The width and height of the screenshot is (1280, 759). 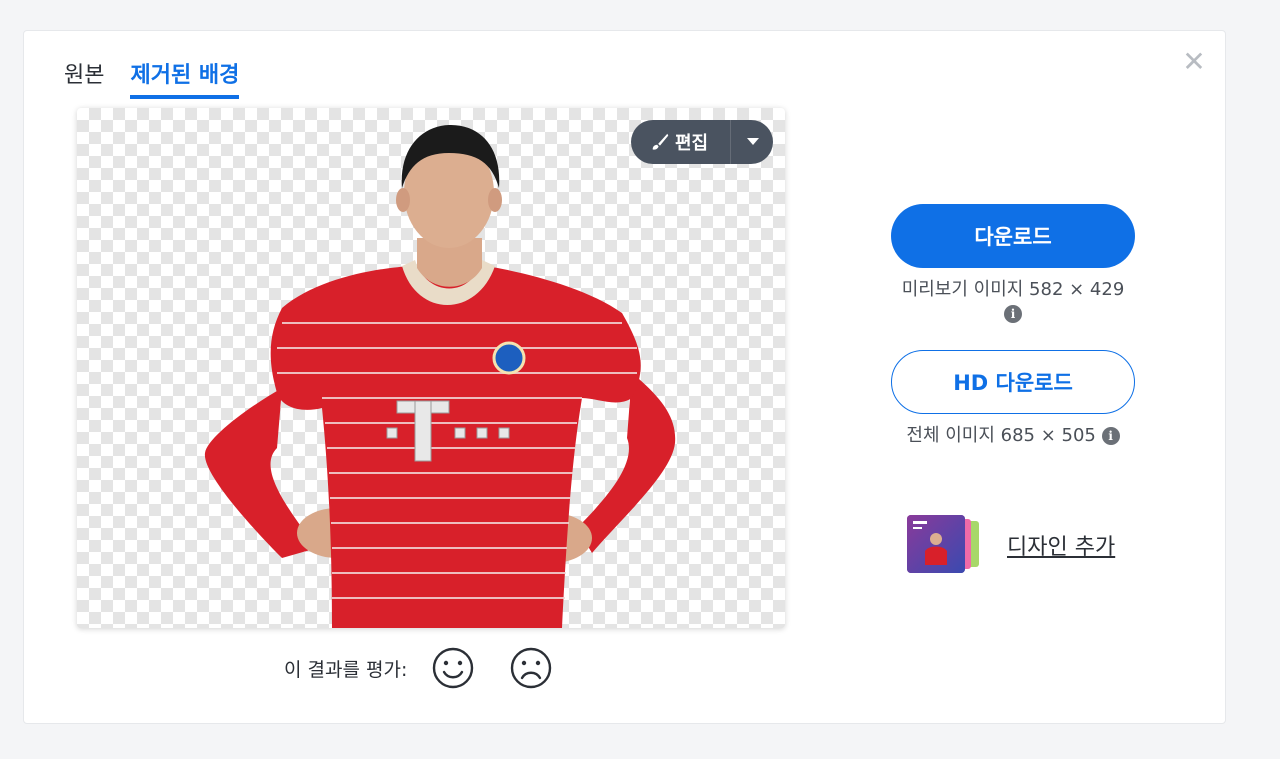 What do you see at coordinates (660, 141) in the screenshot?
I see `brush-icon` at bounding box center [660, 141].